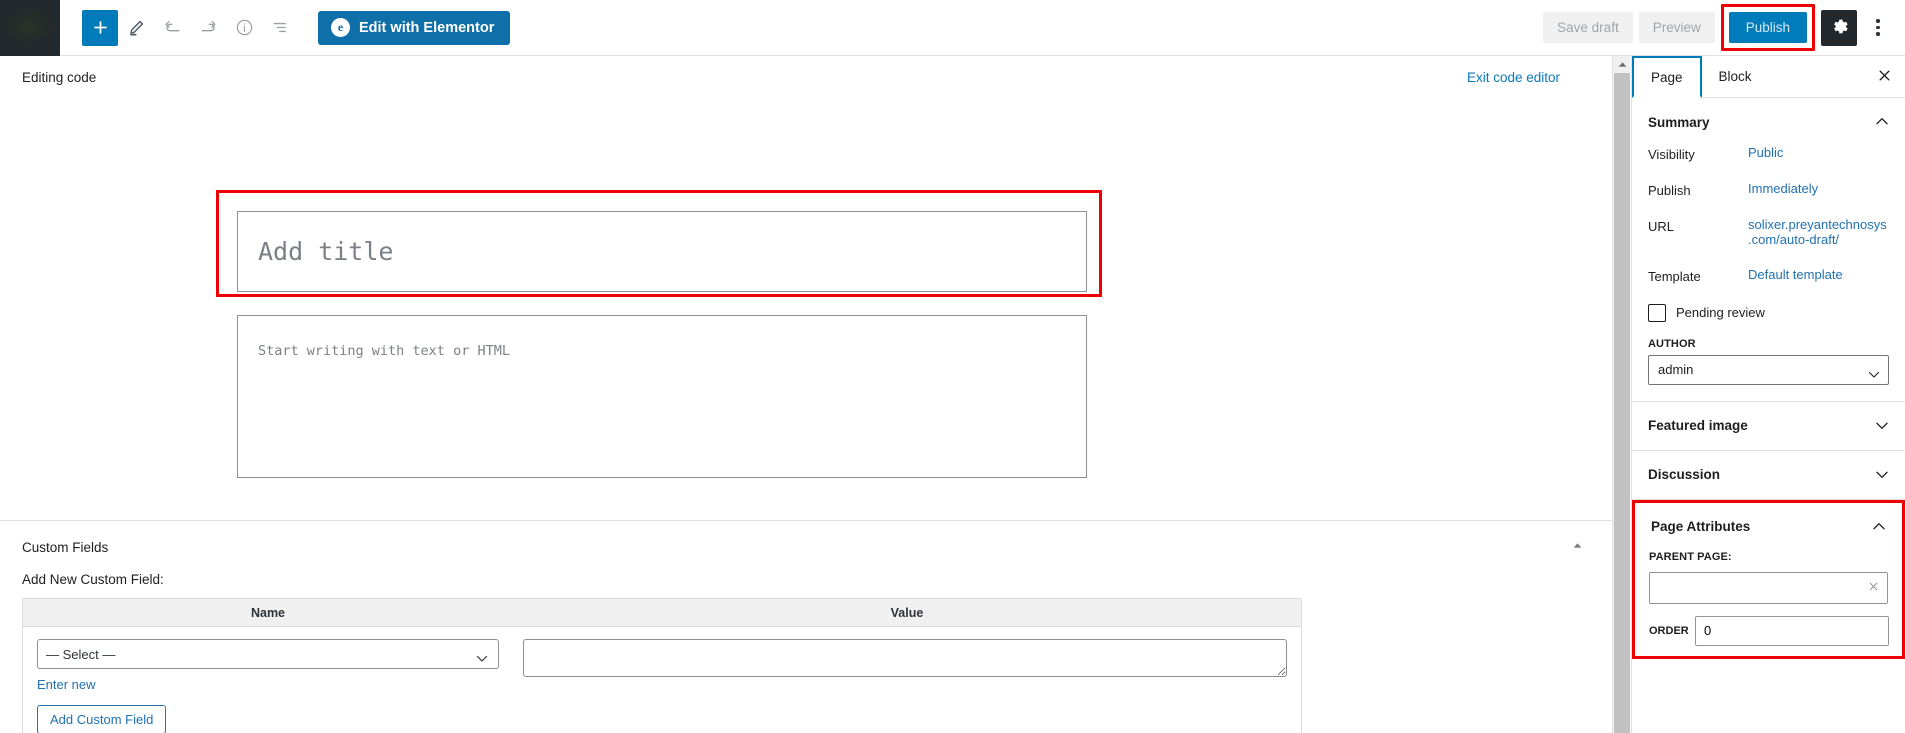 The height and width of the screenshot is (733, 1905). What do you see at coordinates (1818, 189) in the screenshot?
I see `publish-value: Immediately` at bounding box center [1818, 189].